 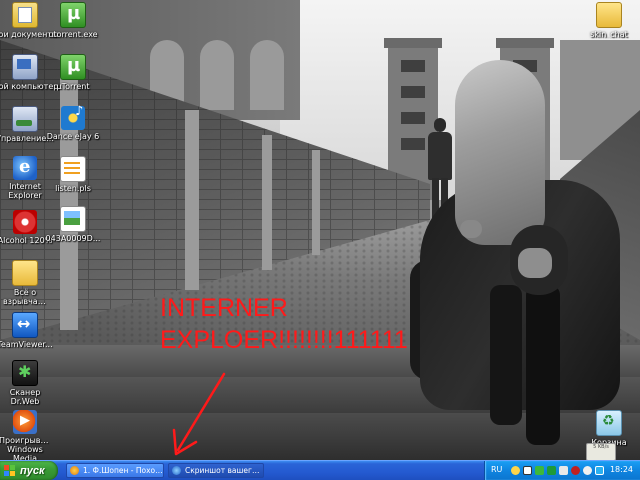 What do you see at coordinates (73, 117) in the screenshot?
I see `ejay-icon` at bounding box center [73, 117].